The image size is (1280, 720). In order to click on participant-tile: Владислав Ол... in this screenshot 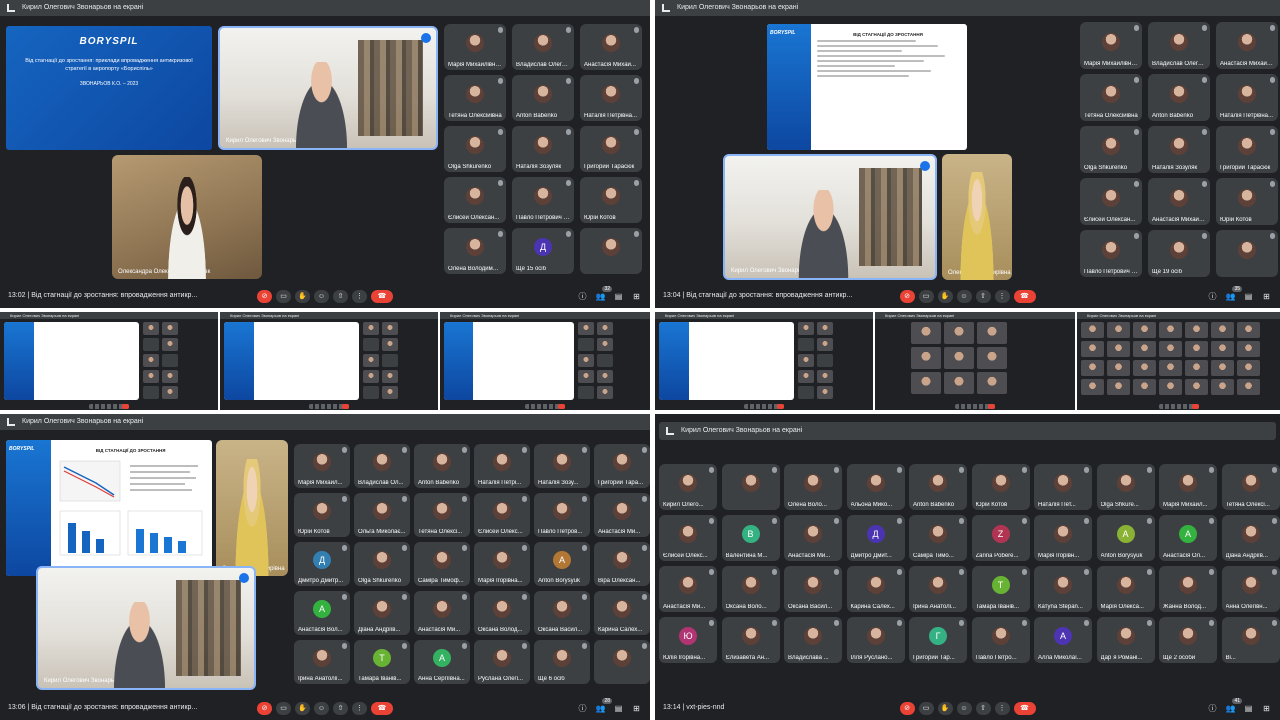, I will do `click(382, 466)`.